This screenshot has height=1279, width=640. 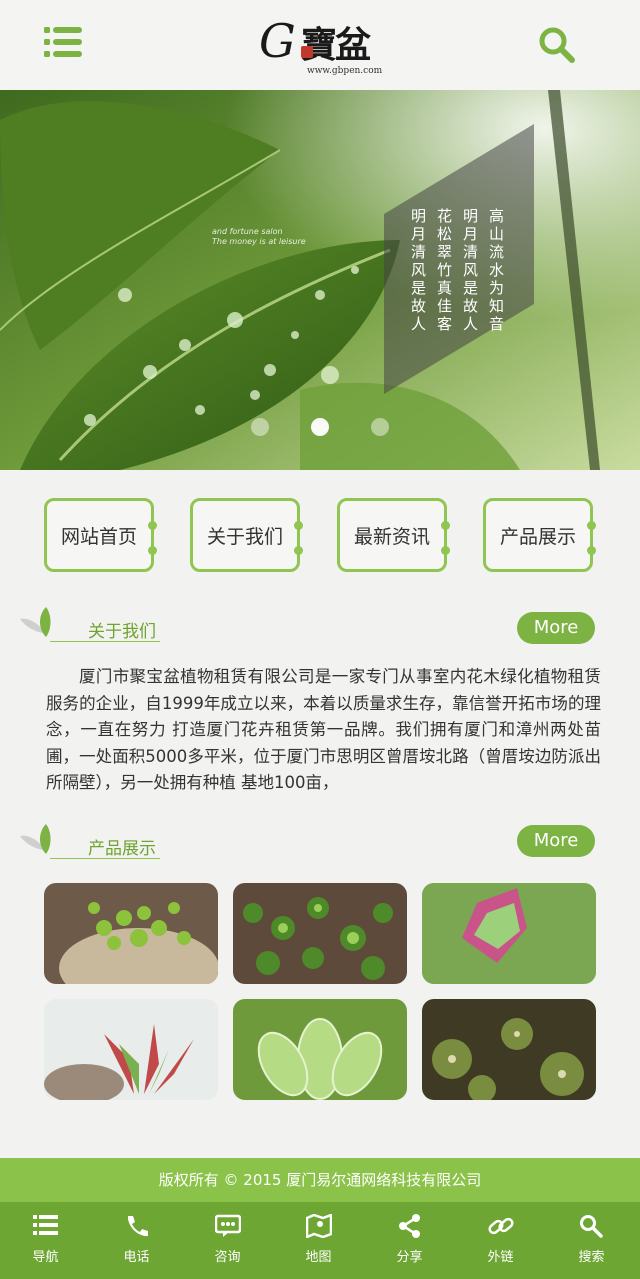 I want to click on header: G 寶盆 www.gbpen.com, so click(x=320, y=45).